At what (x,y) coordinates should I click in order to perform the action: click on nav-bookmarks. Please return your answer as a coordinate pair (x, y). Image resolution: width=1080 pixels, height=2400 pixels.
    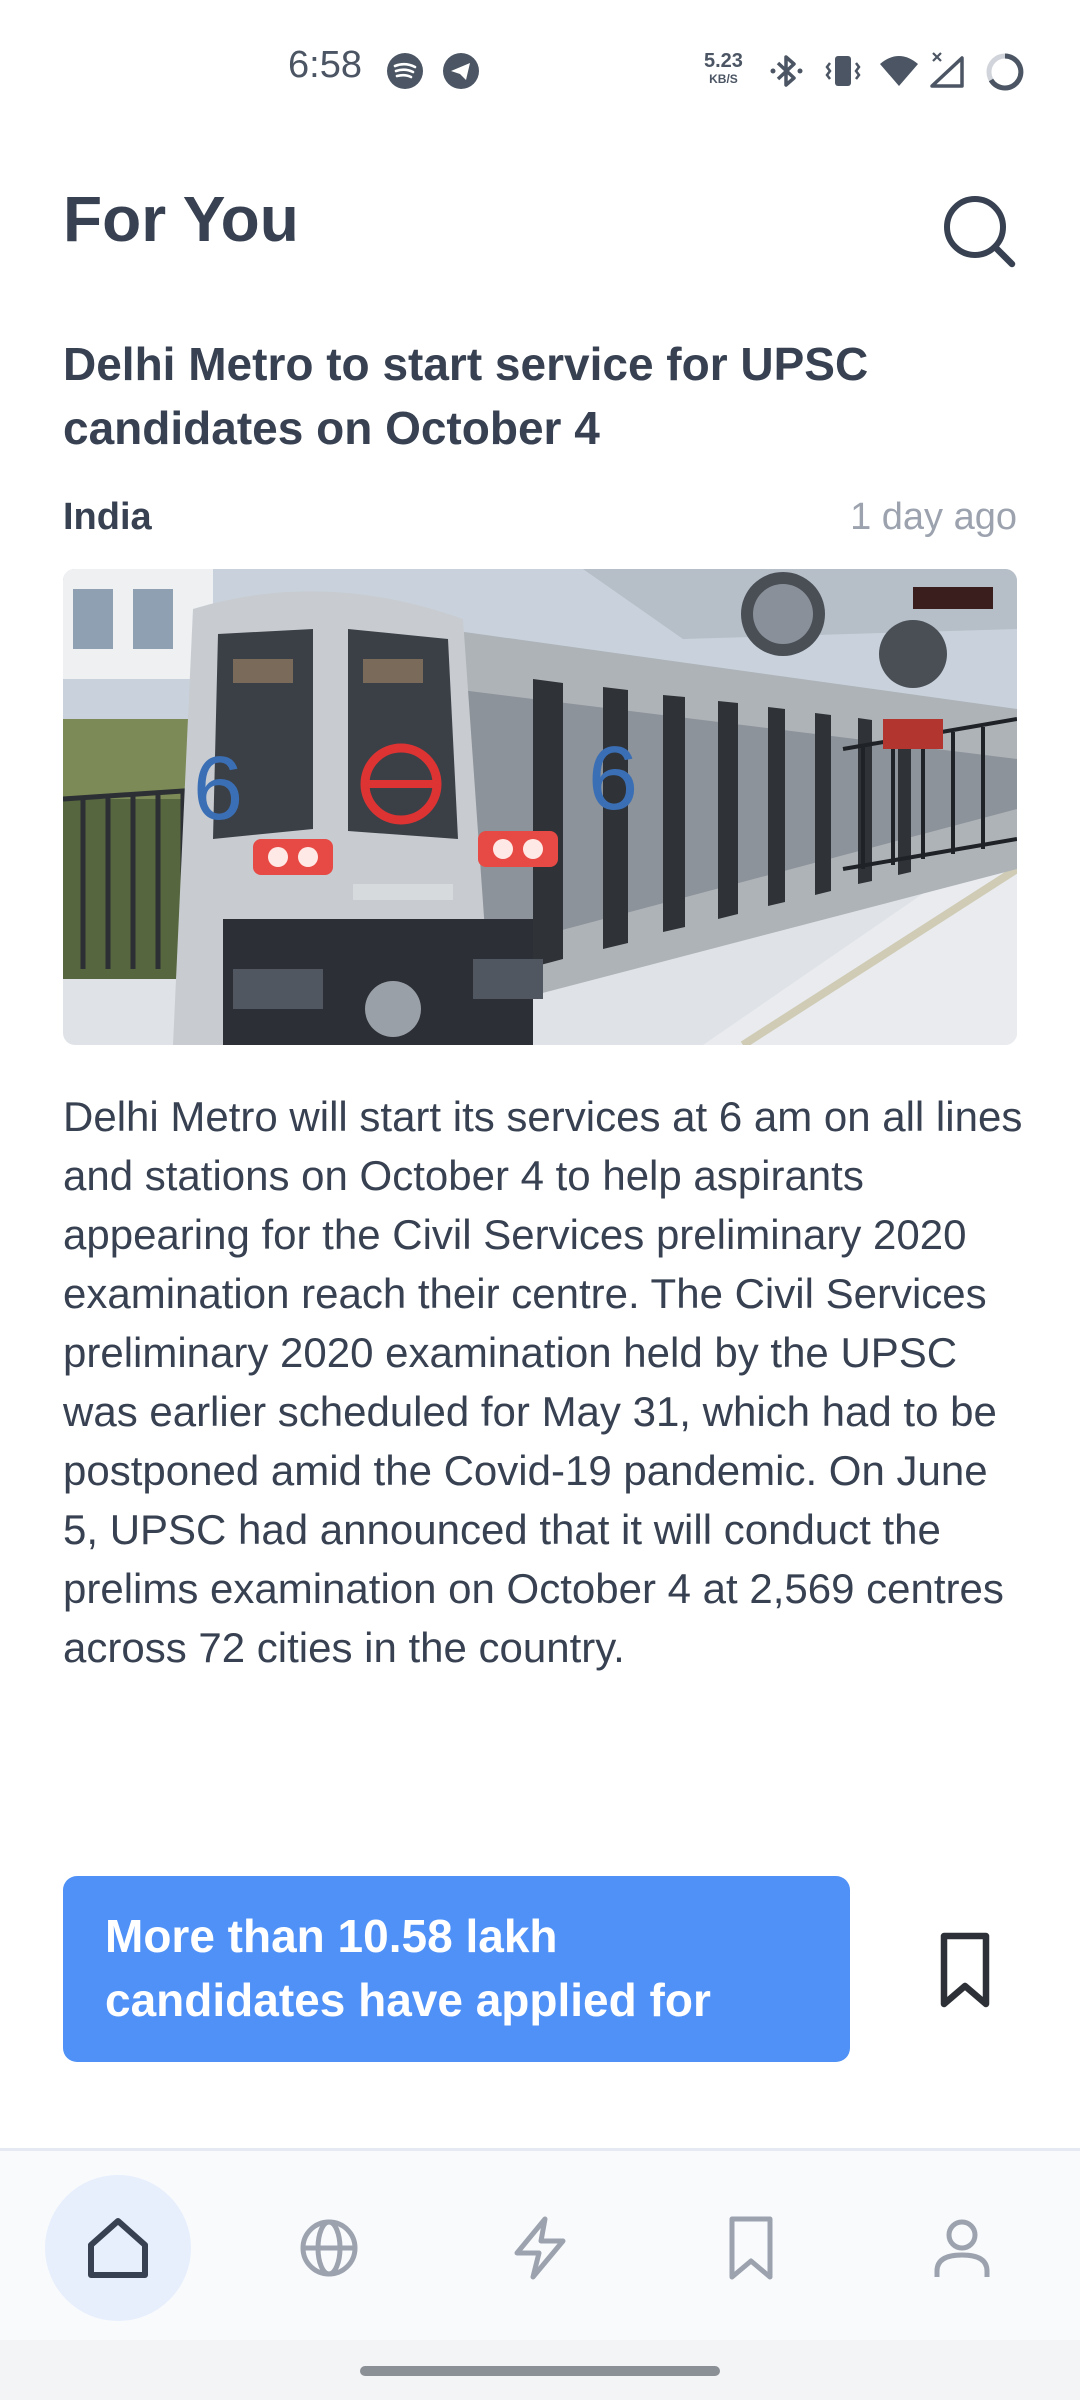
    Looking at the image, I should click on (751, 2248).